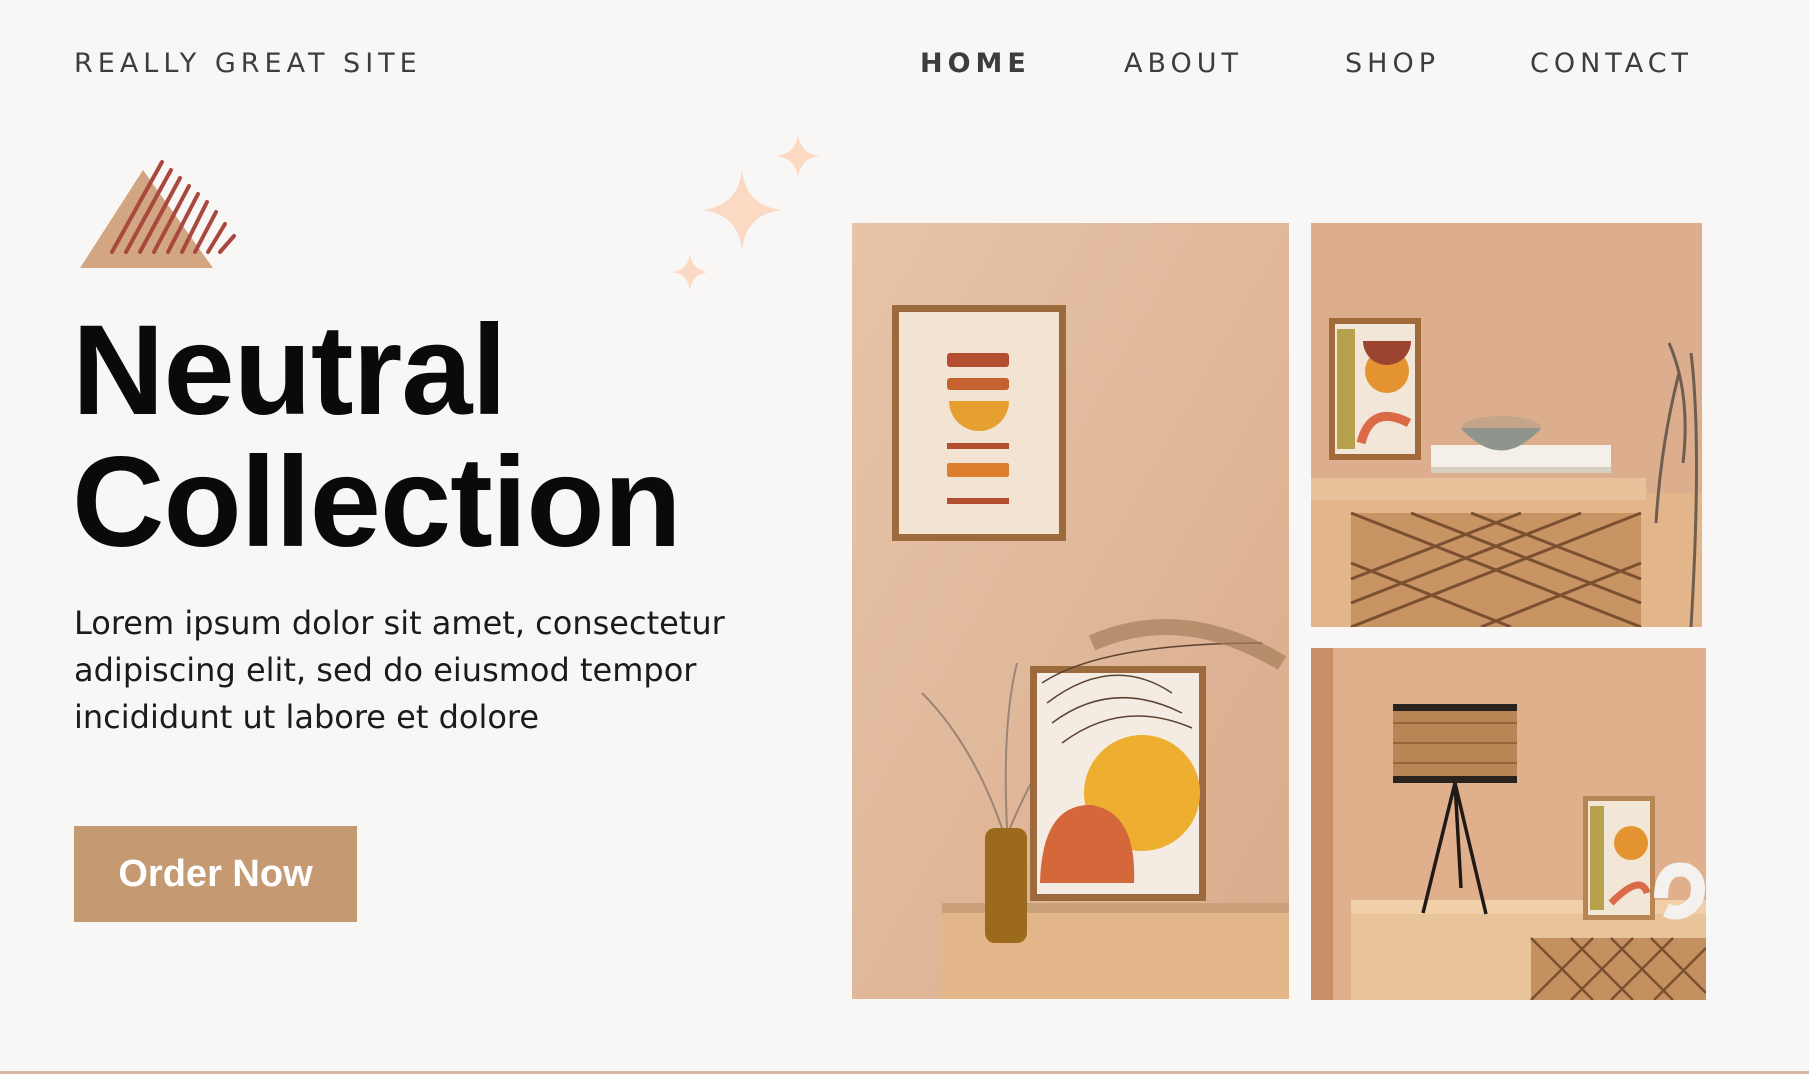 The image size is (1809, 1074). What do you see at coordinates (289, 370) in the screenshot?
I see `headline-line-1: Neutral` at bounding box center [289, 370].